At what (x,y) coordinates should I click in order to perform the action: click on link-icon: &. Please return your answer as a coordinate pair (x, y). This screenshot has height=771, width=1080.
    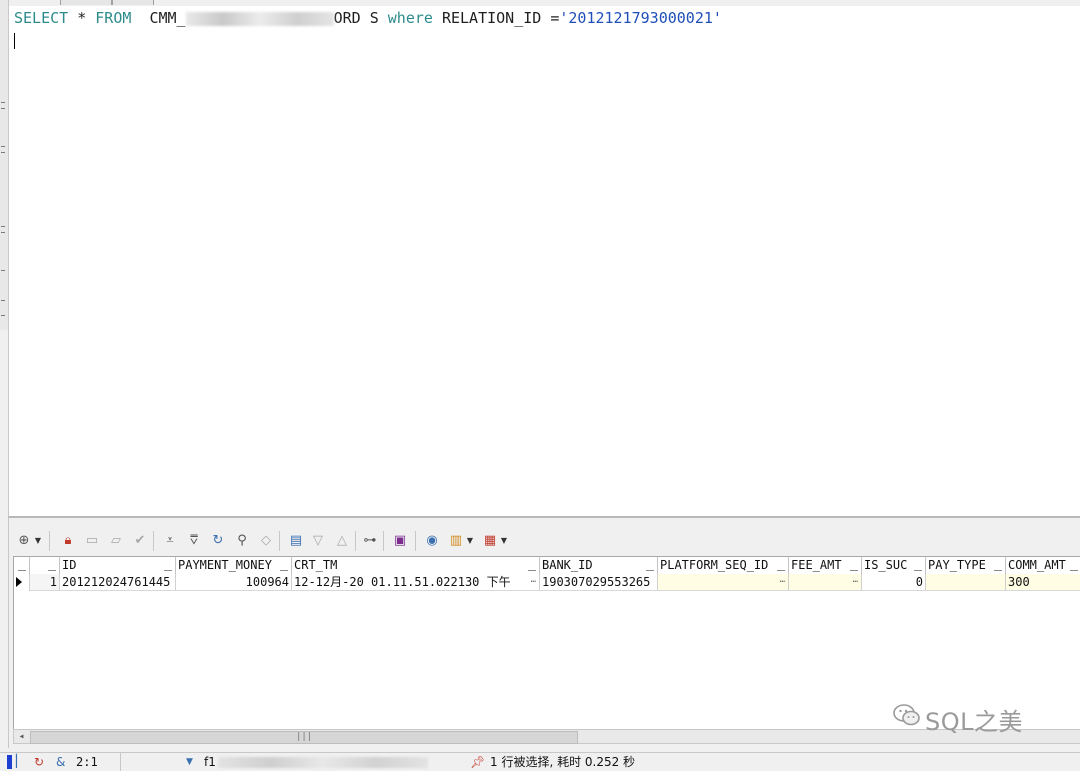
    Looking at the image, I should click on (61, 762).